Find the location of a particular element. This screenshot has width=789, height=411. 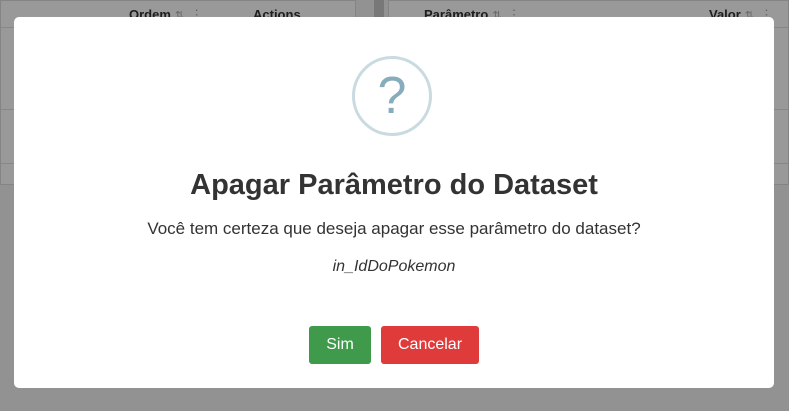

confirm-button: Sim is located at coordinates (340, 345).